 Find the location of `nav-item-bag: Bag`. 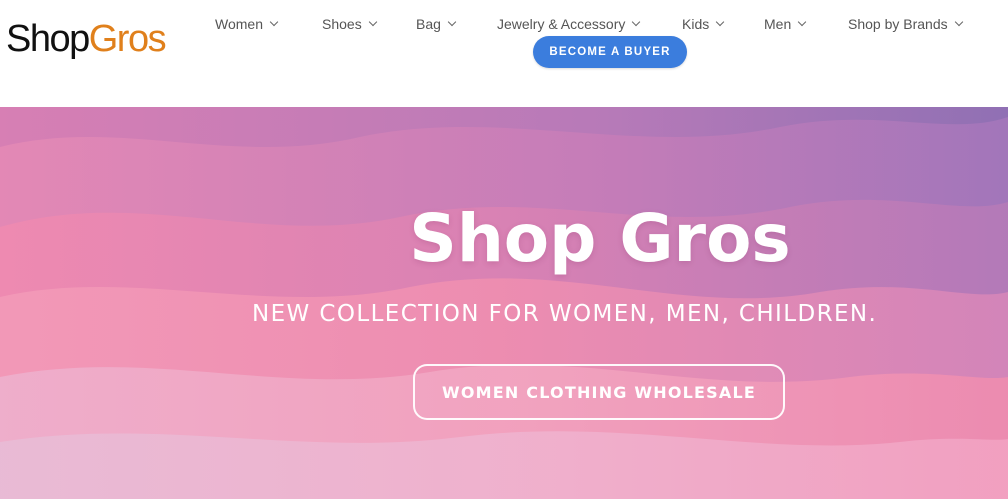

nav-item-bag: Bag is located at coordinates (436, 24).